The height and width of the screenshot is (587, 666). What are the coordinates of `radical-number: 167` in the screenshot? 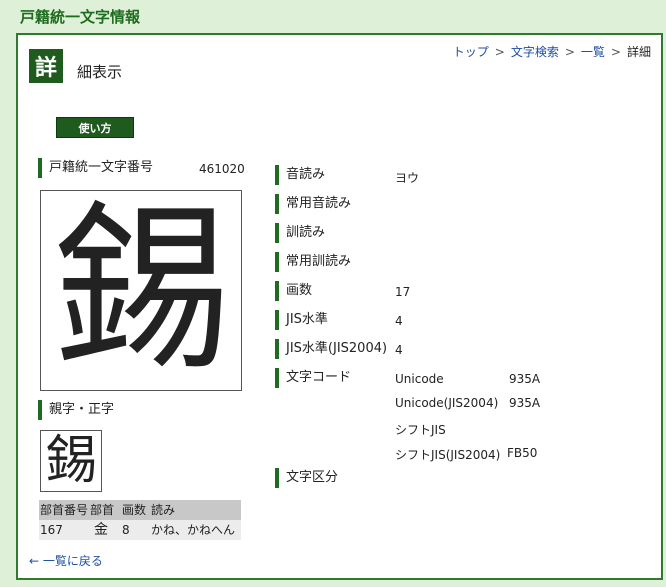 It's located at (51, 530).